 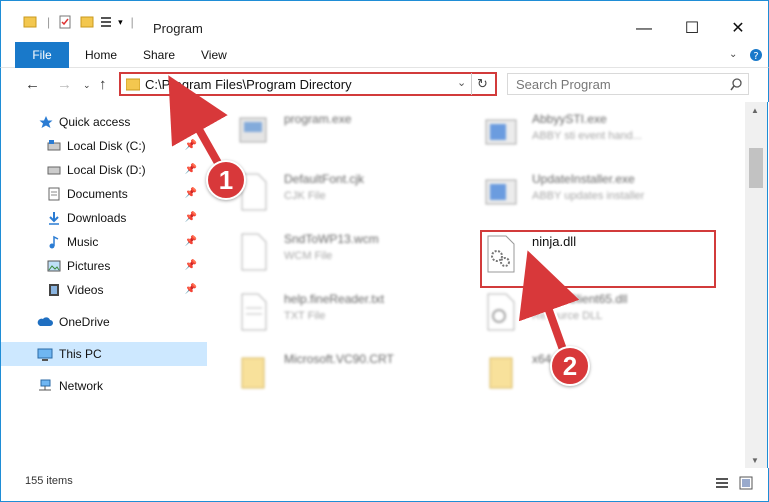 What do you see at coordinates (87, 22) in the screenshot?
I see `new-folder-icon` at bounding box center [87, 22].